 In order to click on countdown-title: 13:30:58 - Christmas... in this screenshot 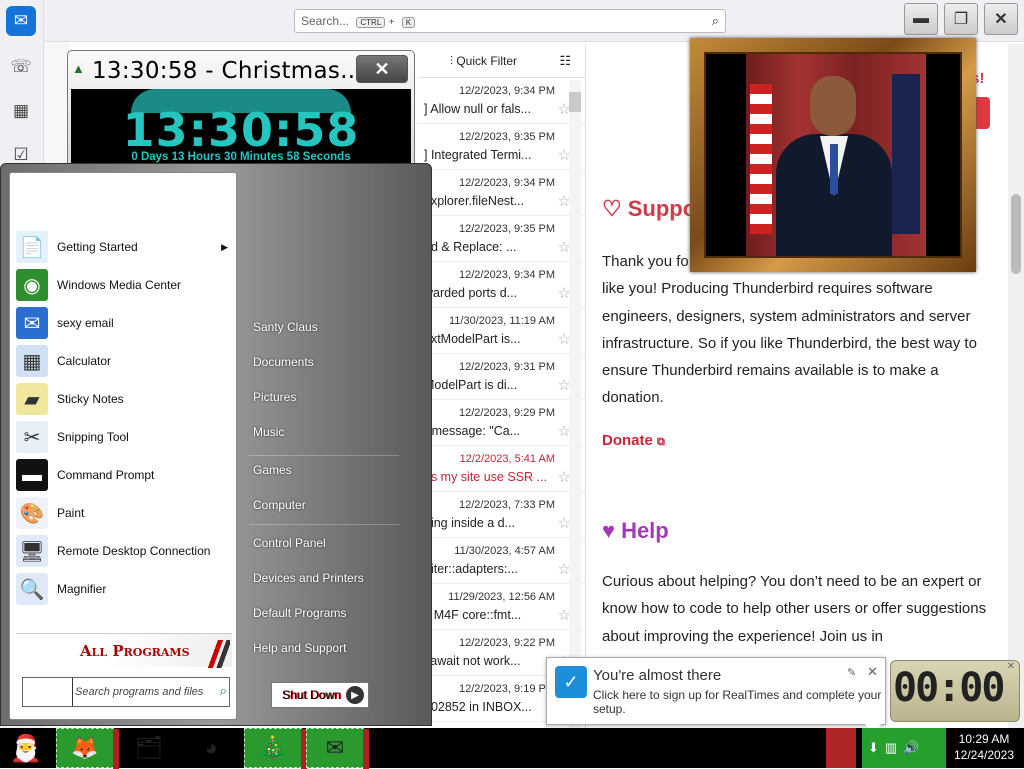, I will do `click(228, 71)`.